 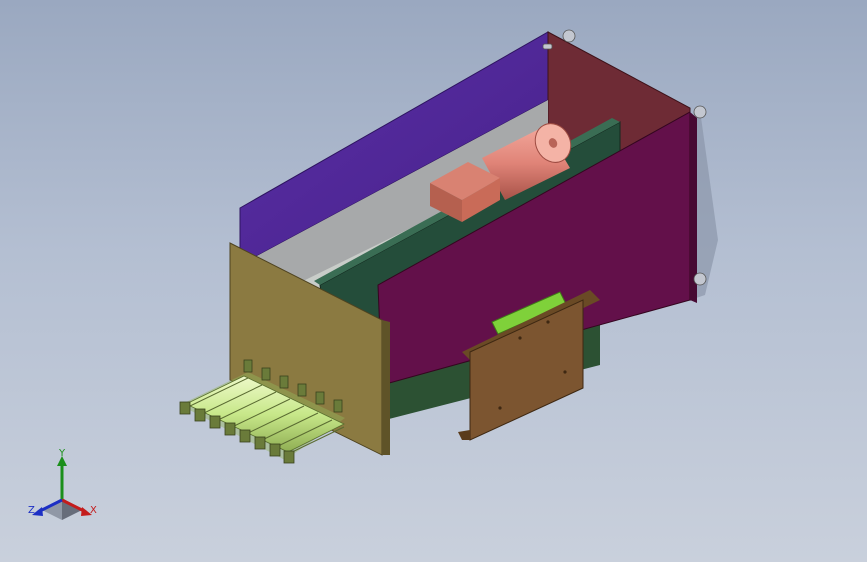 What do you see at coordinates (464, 435) in the screenshot?
I see `bracket-foot` at bounding box center [464, 435].